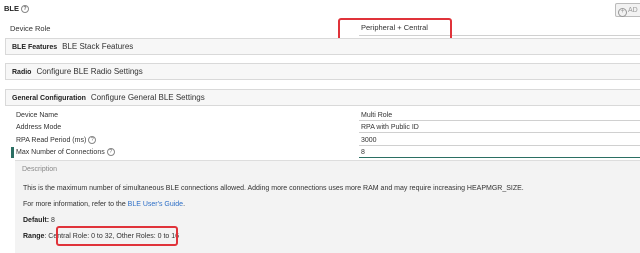 Image resolution: width=640 pixels, height=253 pixels. I want to click on more-info-prefix: For more information, refer to the, so click(75, 204).